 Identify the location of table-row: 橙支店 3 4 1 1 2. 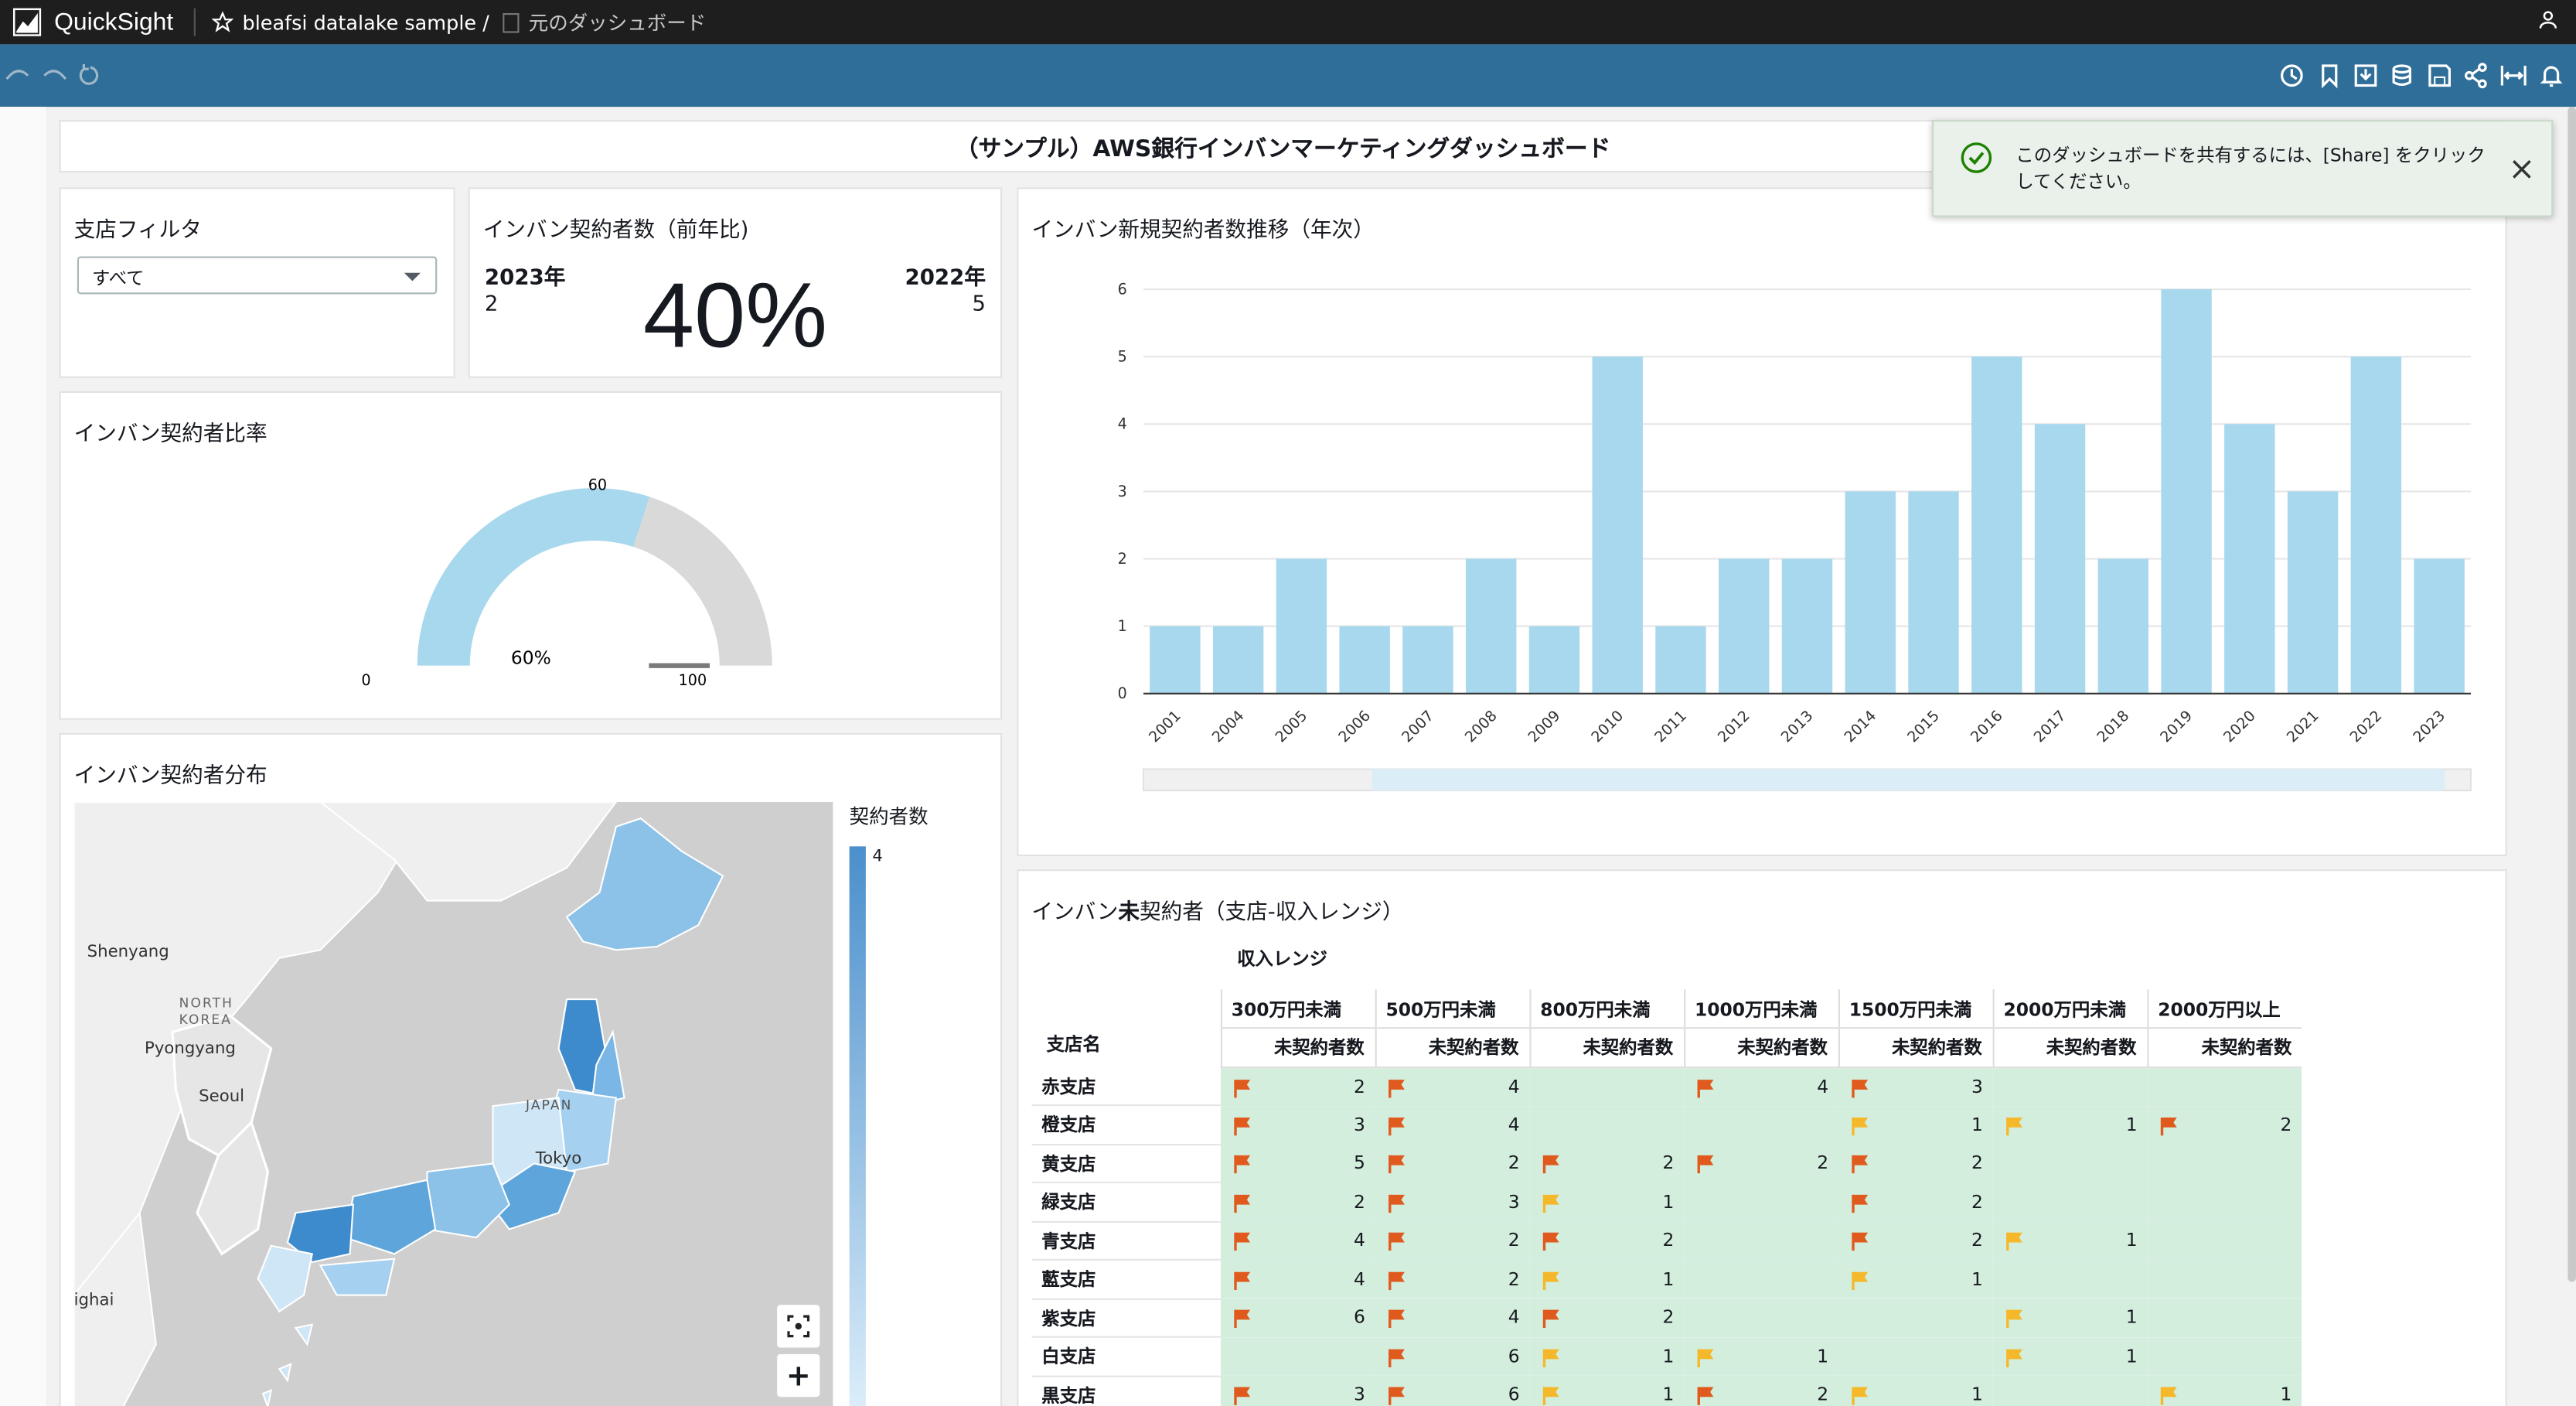
(1666, 1125).